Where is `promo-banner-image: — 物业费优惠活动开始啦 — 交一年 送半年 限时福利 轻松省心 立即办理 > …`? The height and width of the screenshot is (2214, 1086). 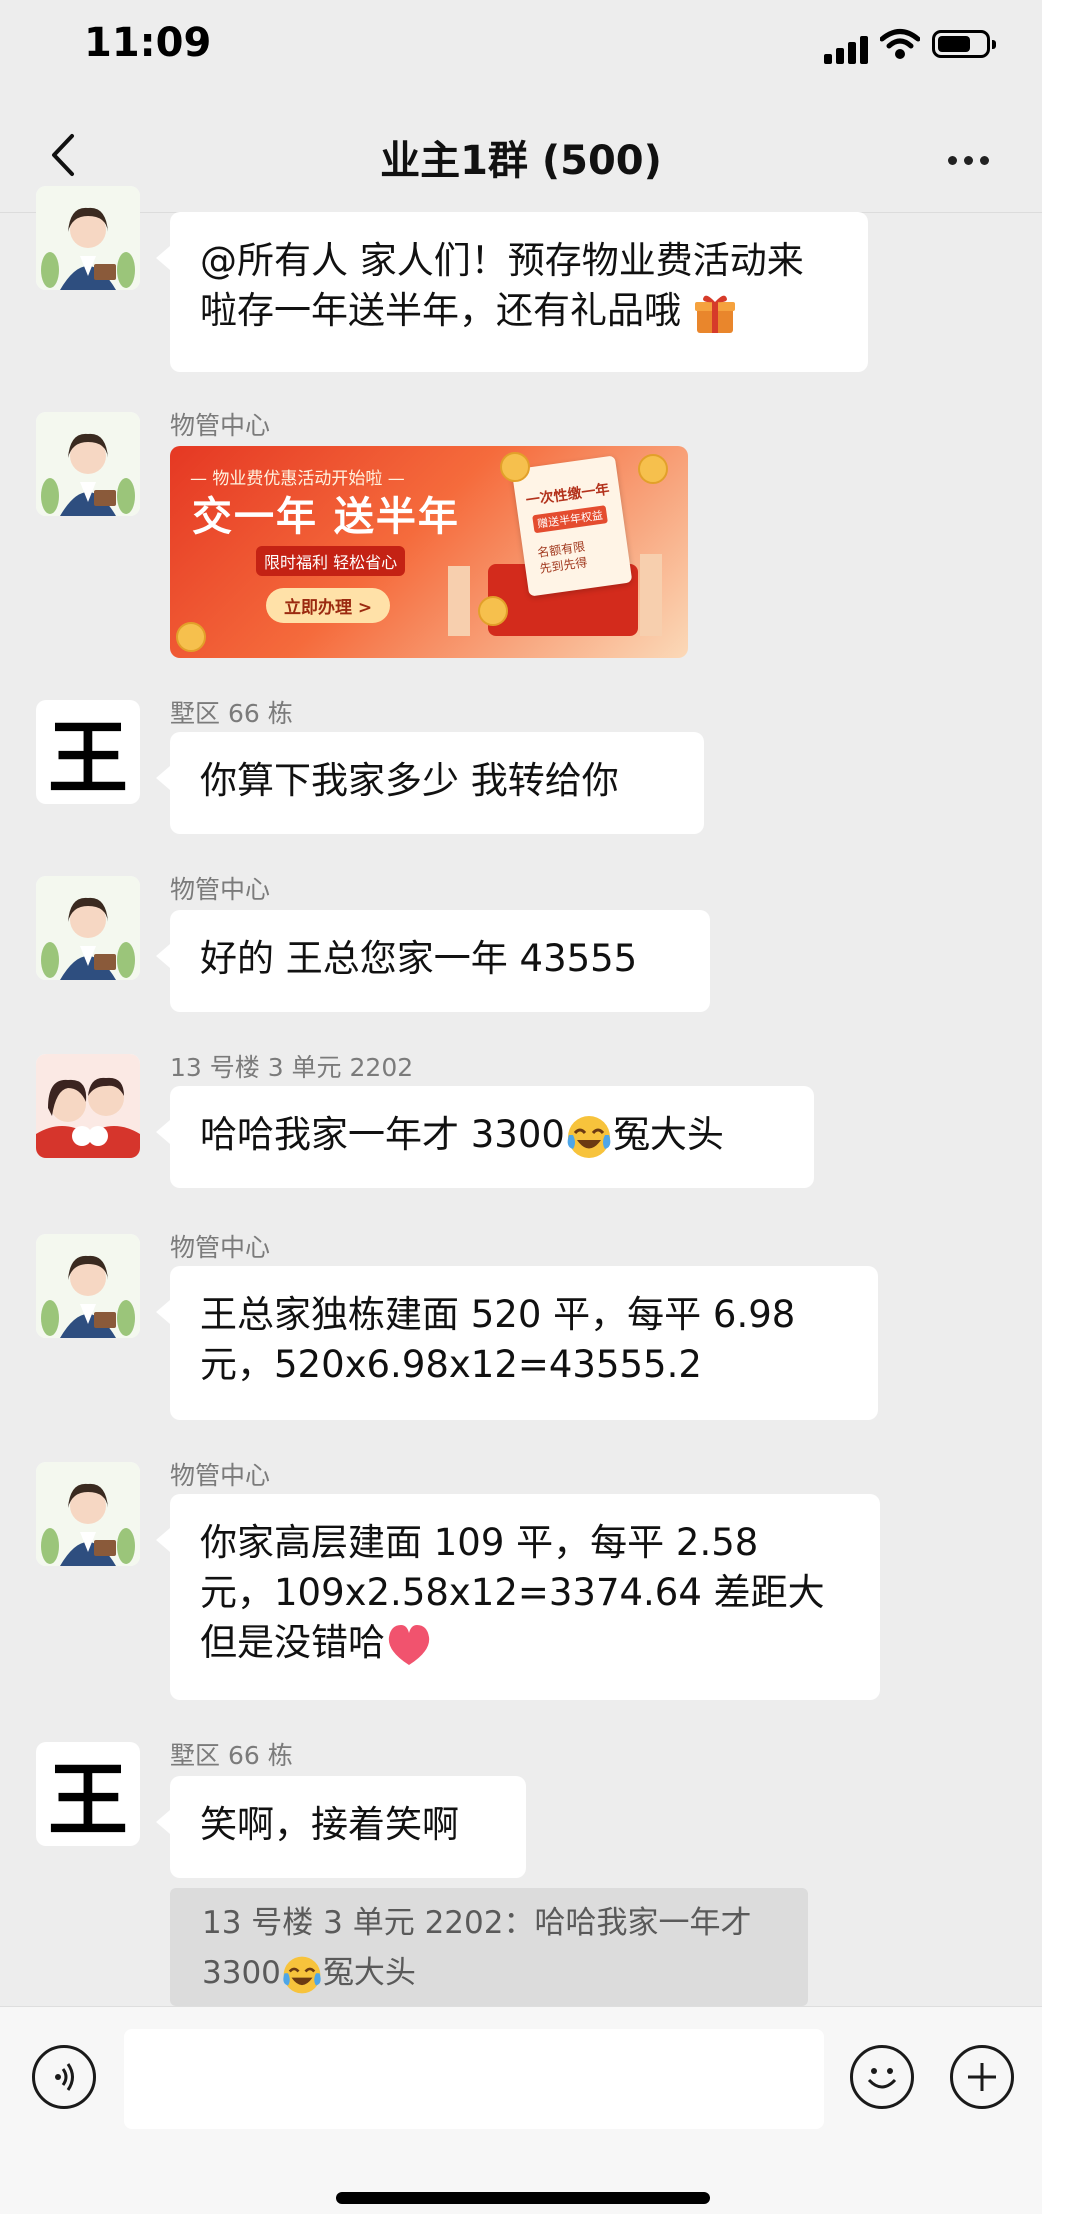 promo-banner-image: — 物业费优惠活动开始啦 — 交一年 送半年 限时福利 轻松省心 立即办理 > … is located at coordinates (429, 552).